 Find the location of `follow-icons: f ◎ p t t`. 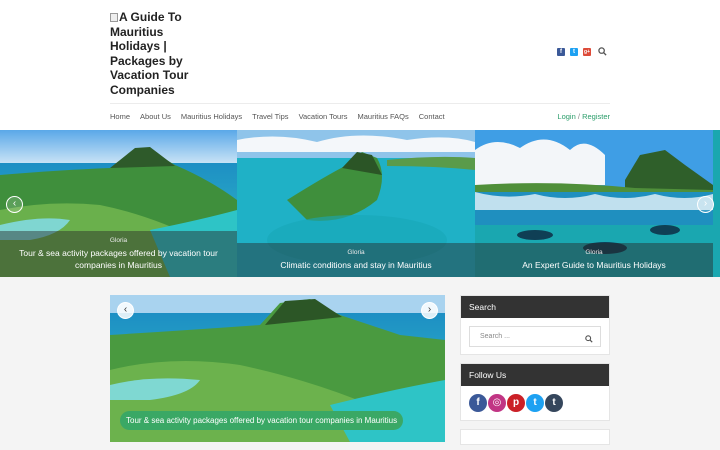

follow-icons: f ◎ p t t is located at coordinates (535, 399).